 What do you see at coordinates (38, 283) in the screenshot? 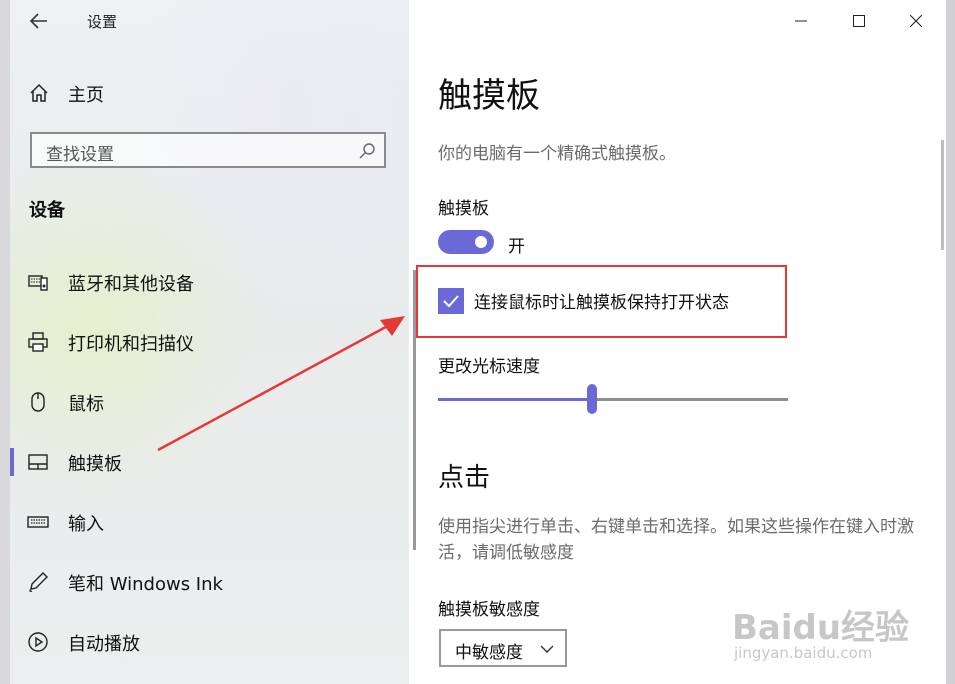
I see `bluetooth-devices-icon` at bounding box center [38, 283].